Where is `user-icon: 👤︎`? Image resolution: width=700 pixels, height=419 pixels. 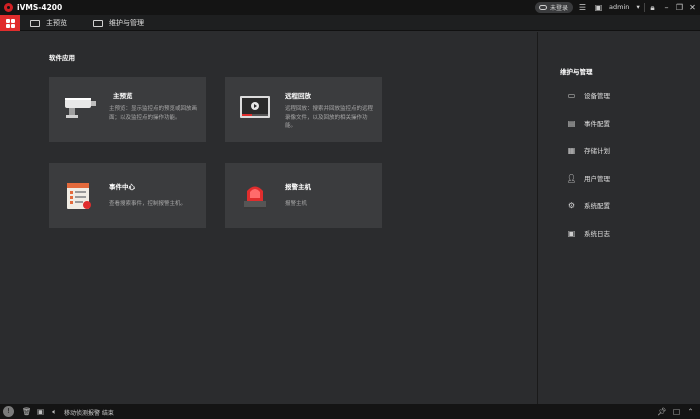
user-icon: 👤︎ is located at coordinates (571, 178).